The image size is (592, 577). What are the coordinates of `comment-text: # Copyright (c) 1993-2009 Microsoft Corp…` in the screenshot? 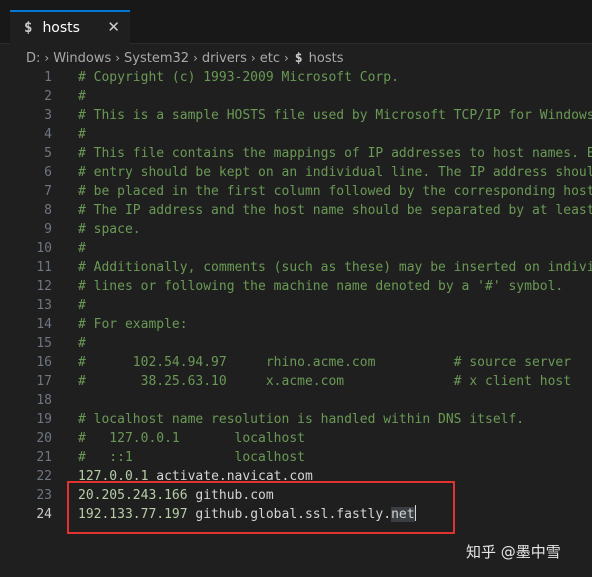 It's located at (238, 77).